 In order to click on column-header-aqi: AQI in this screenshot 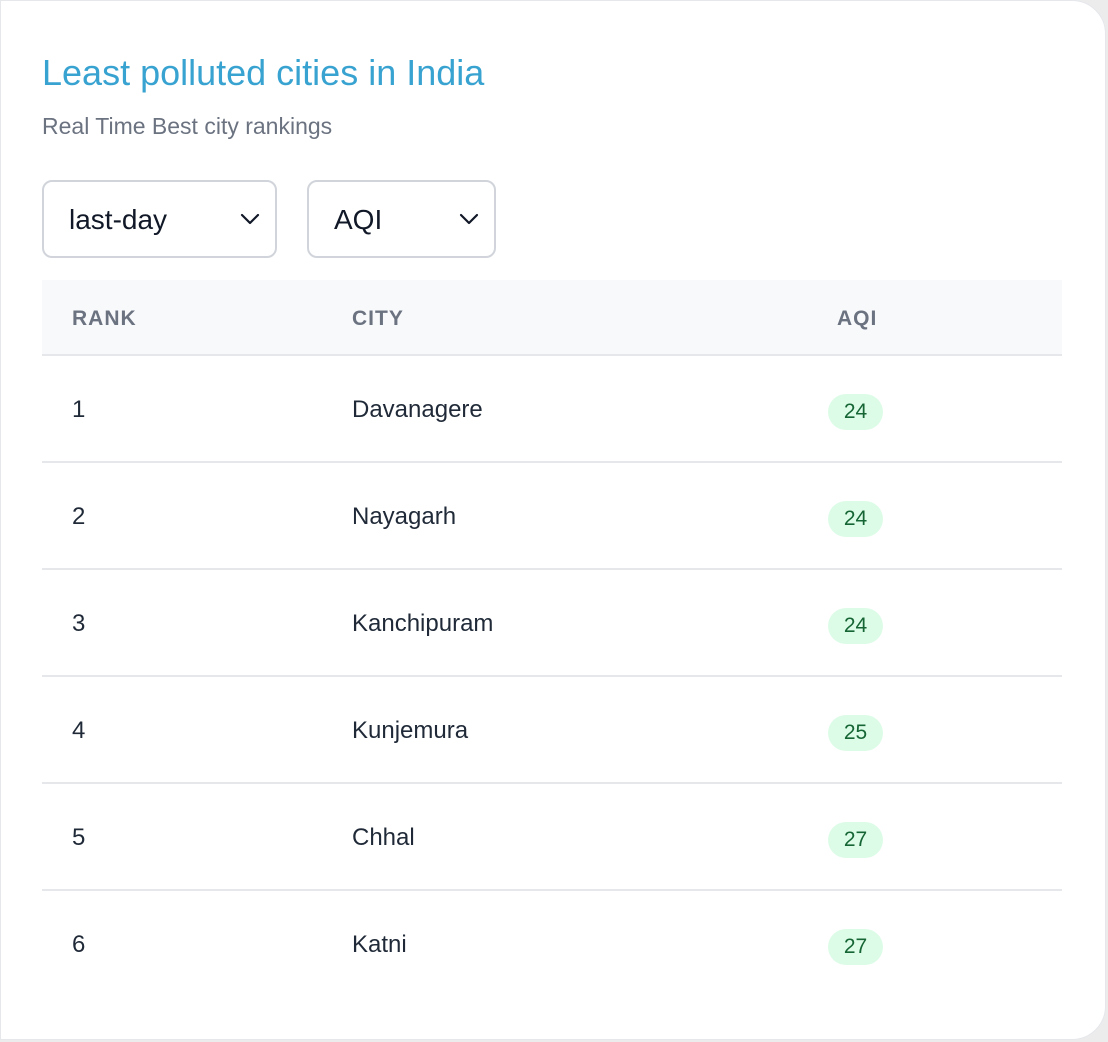, I will do `click(857, 319)`.